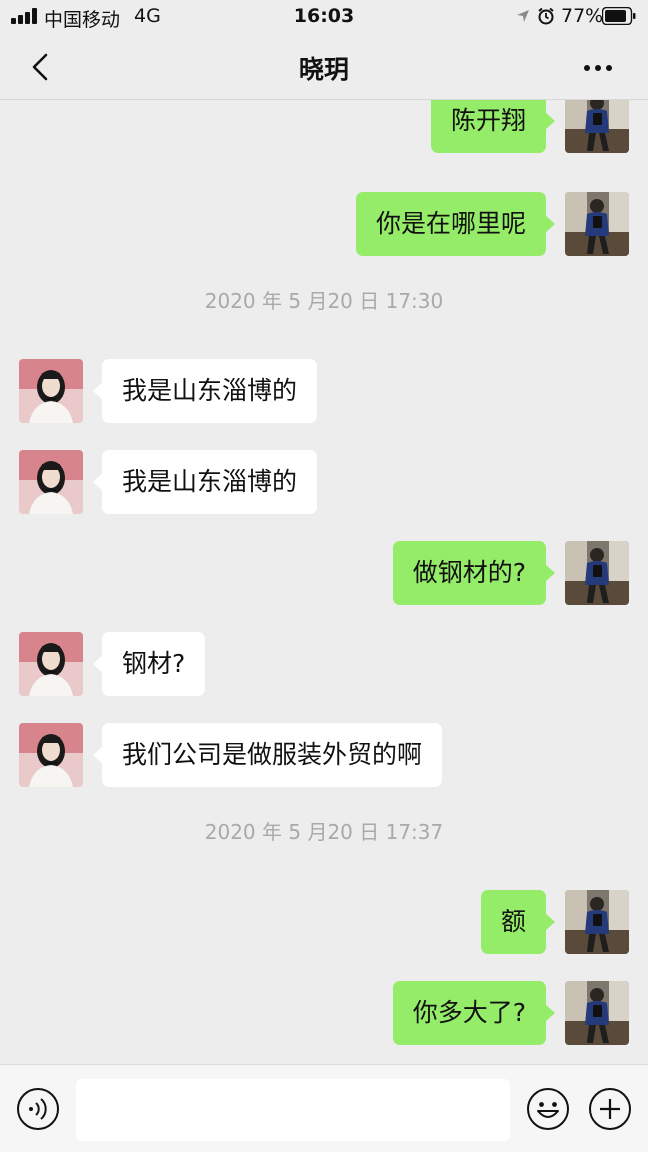  What do you see at coordinates (149, 664) in the screenshot?
I see `message-bubble: 钢材?` at bounding box center [149, 664].